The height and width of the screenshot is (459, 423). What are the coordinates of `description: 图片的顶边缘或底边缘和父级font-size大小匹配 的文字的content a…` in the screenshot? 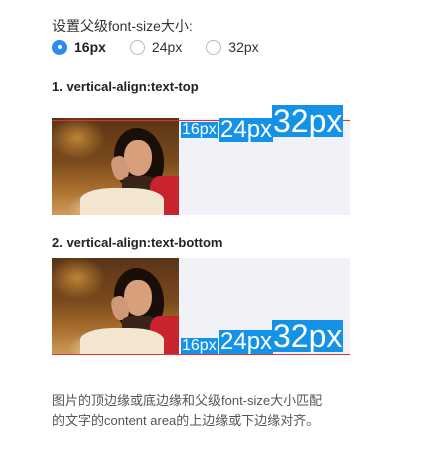 It's located at (187, 411).